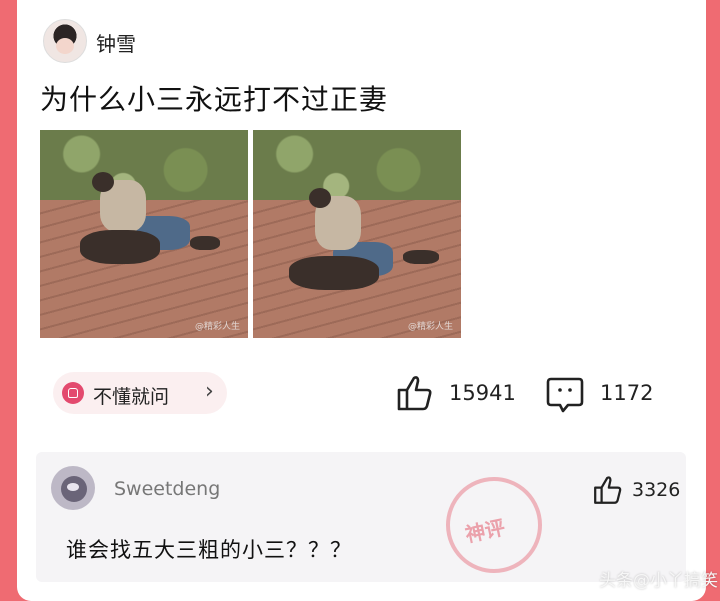 Image resolution: width=720 pixels, height=601 pixels. Describe the element at coordinates (65, 41) in the screenshot. I see `user-avatar` at that location.